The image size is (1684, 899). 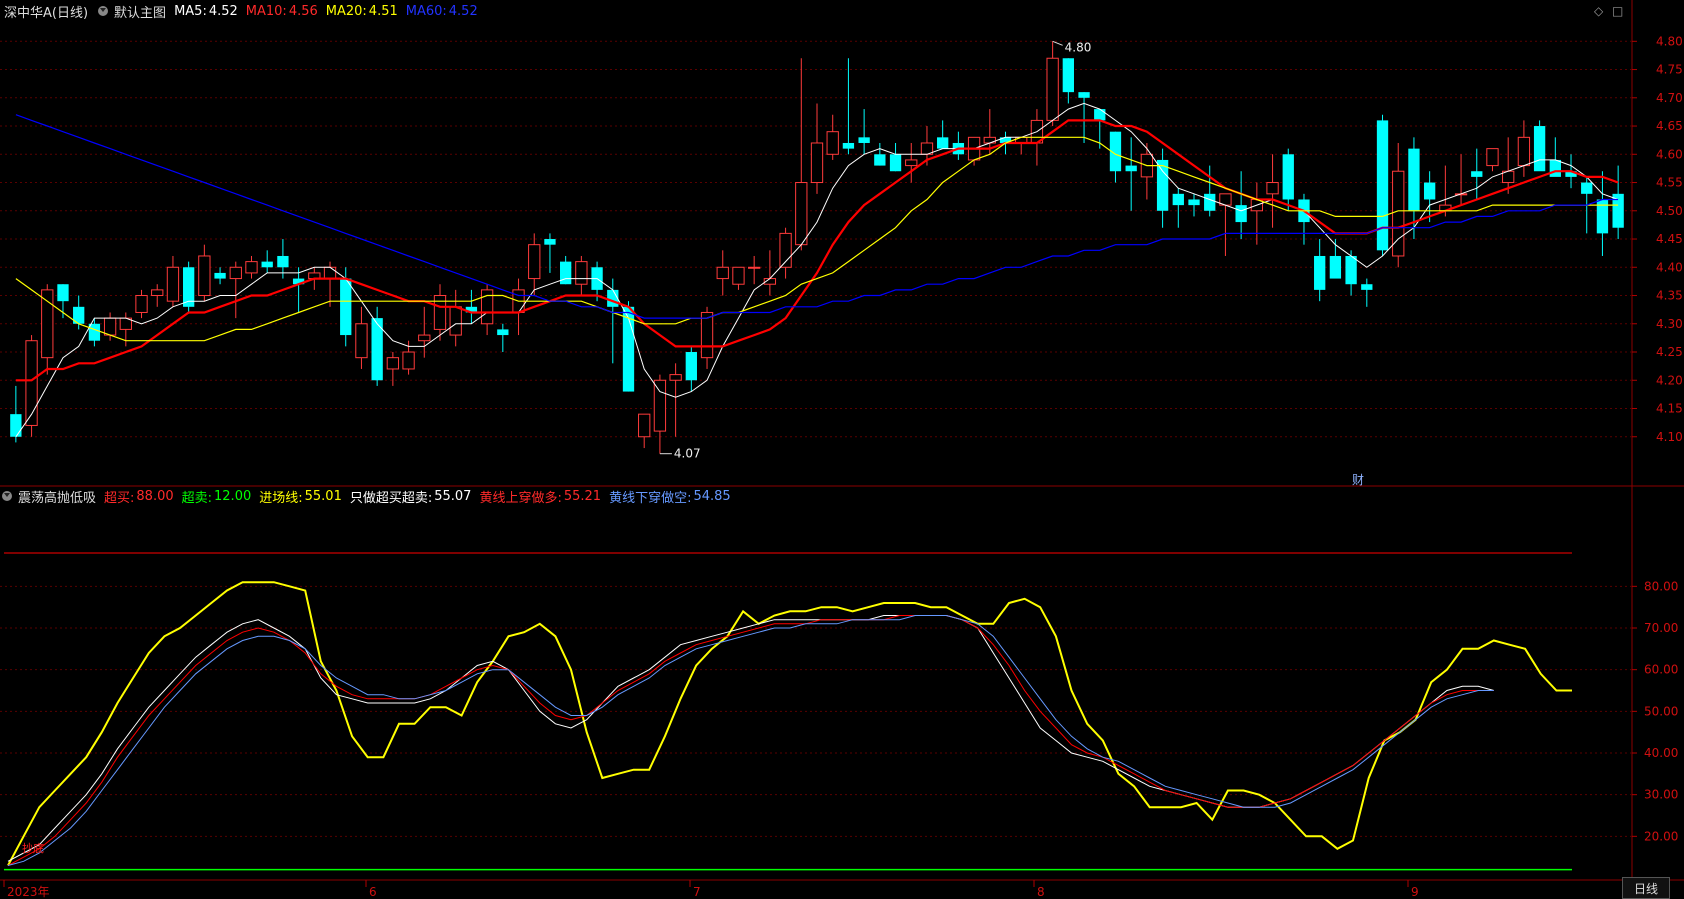 I want to click on price-tick-label: 4.15, so click(x=1669, y=409).